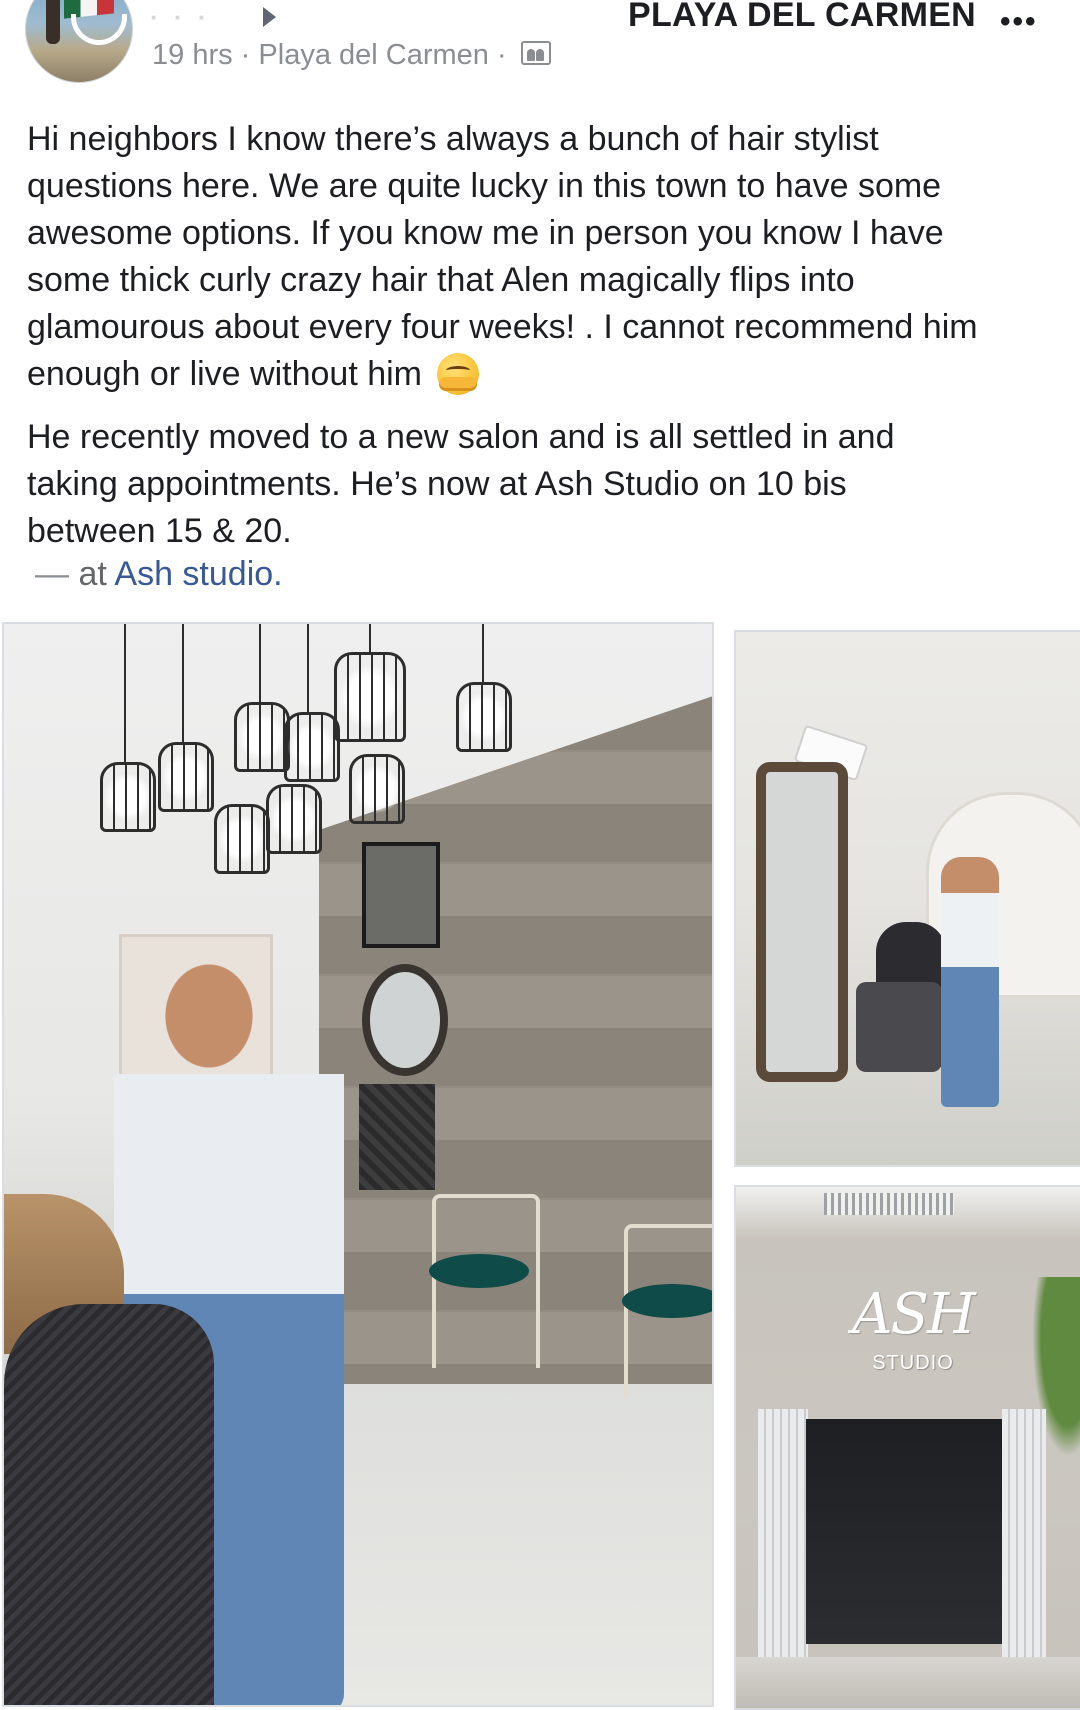  Describe the element at coordinates (397, 1137) in the screenshot. I see `decor-panel` at that location.